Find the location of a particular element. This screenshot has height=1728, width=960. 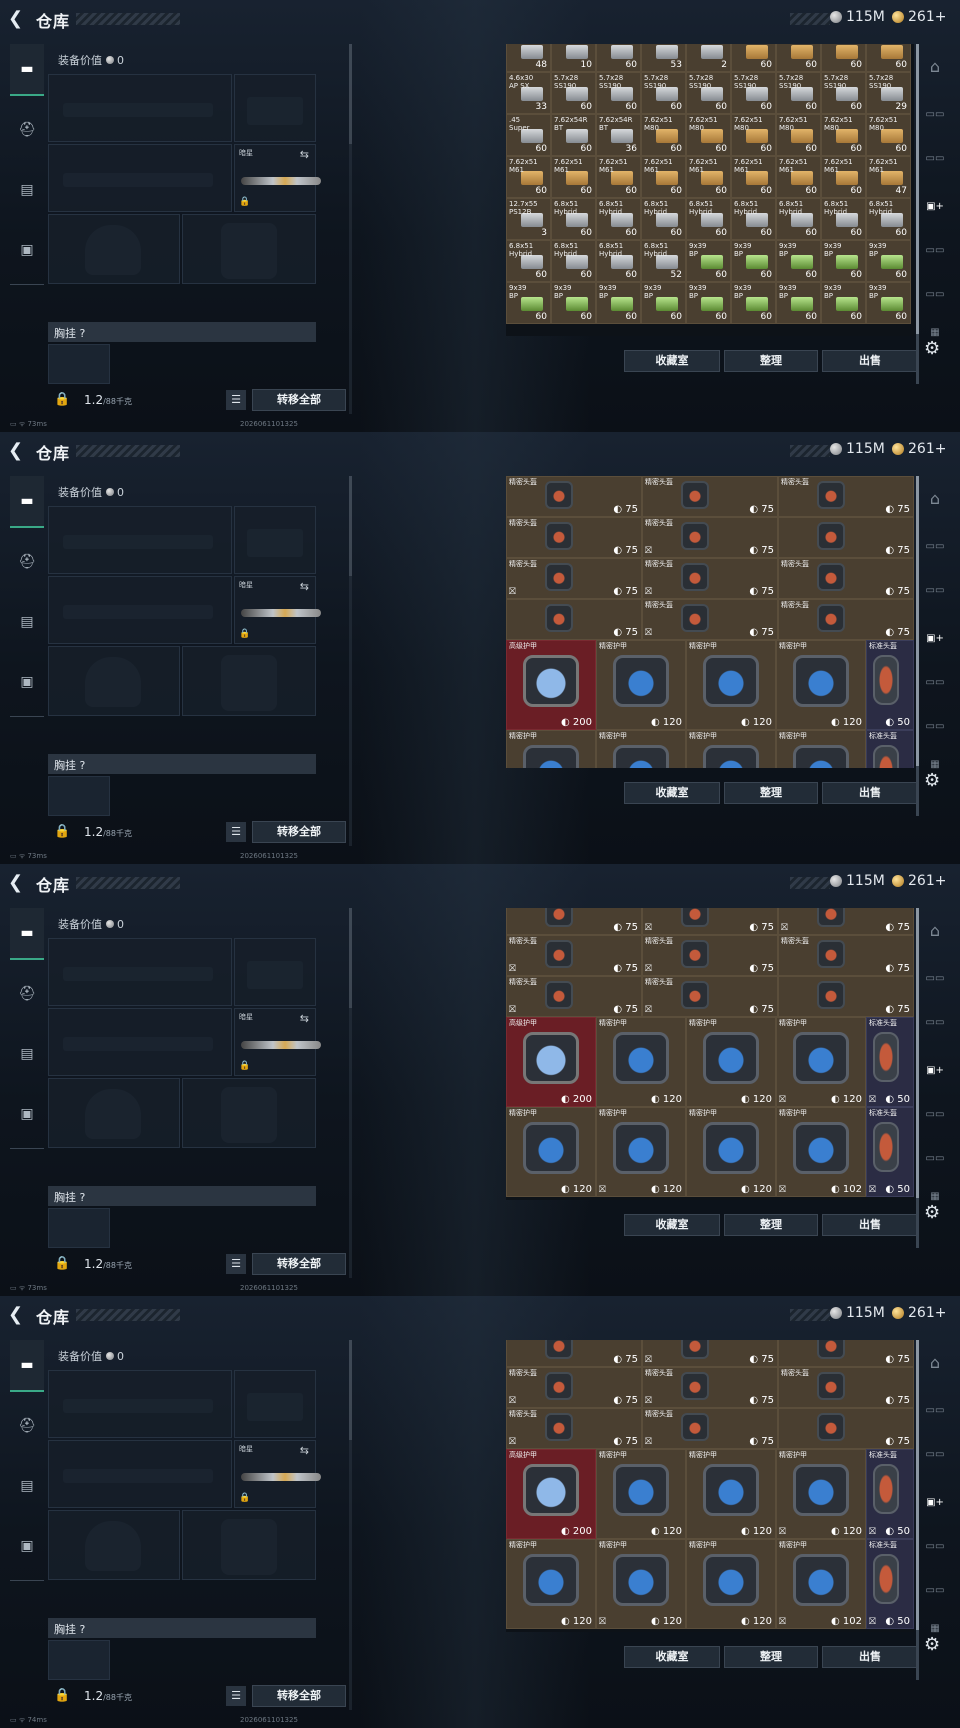

back-icon: ❮ is located at coordinates (18, 19).